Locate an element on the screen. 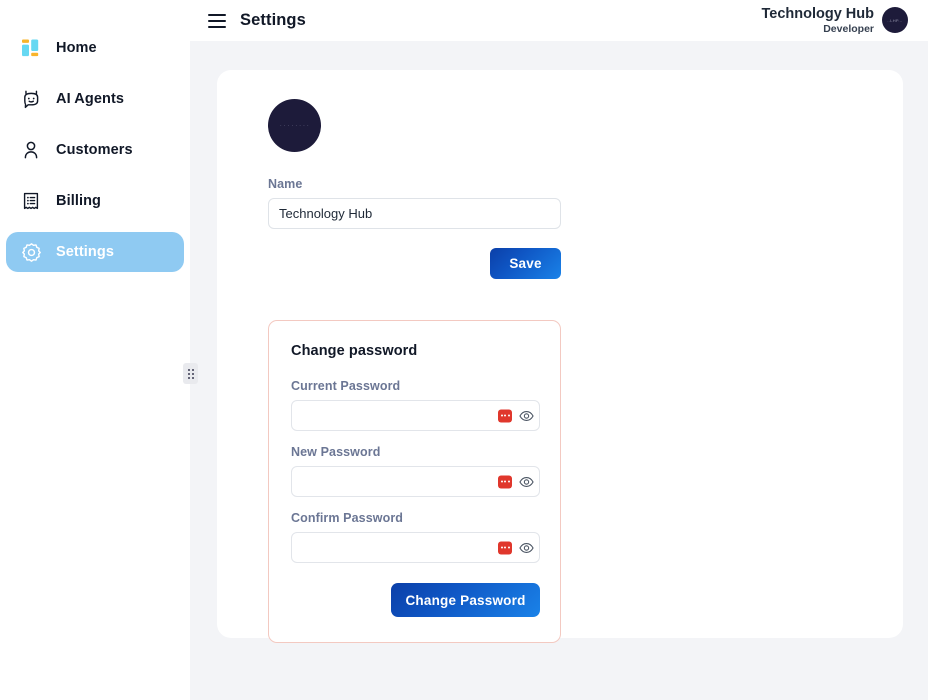 This screenshot has height=700, width=928. current-password-adornments is located at coordinates (516, 415).